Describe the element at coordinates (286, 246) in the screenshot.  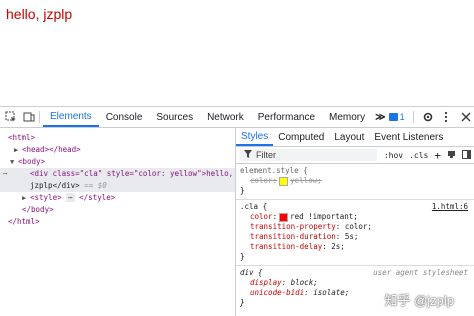
I see `property-name: transition-delay` at that location.